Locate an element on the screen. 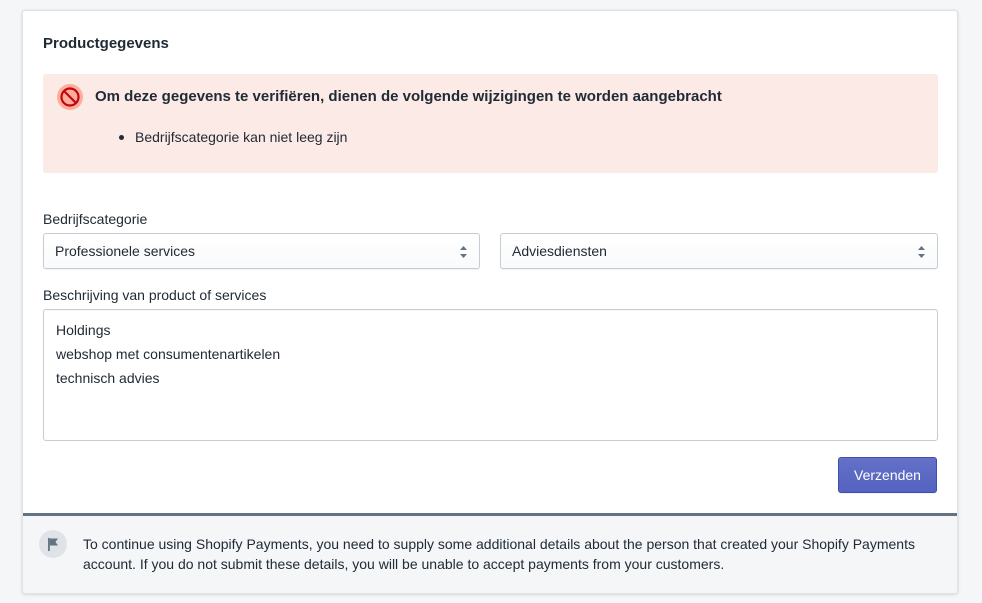 This screenshot has height=603, width=982. description-line: Holdings is located at coordinates (83, 330).